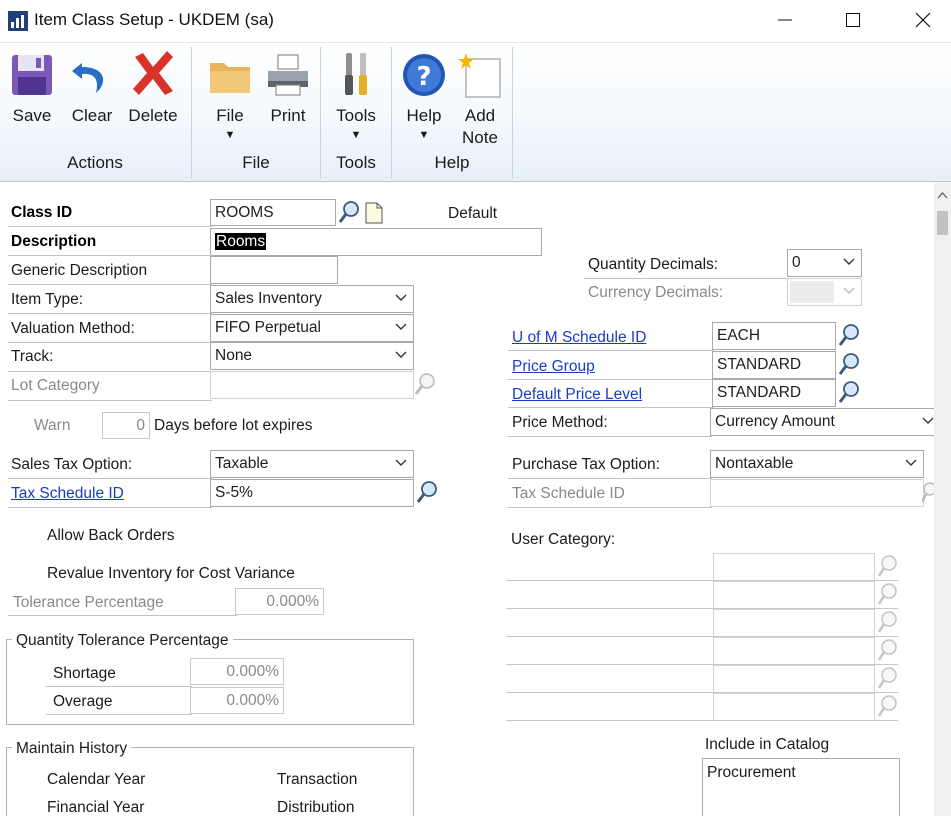  I want to click on purchase-tax-schedule-id-label: Tax Schedule ID, so click(568, 493).